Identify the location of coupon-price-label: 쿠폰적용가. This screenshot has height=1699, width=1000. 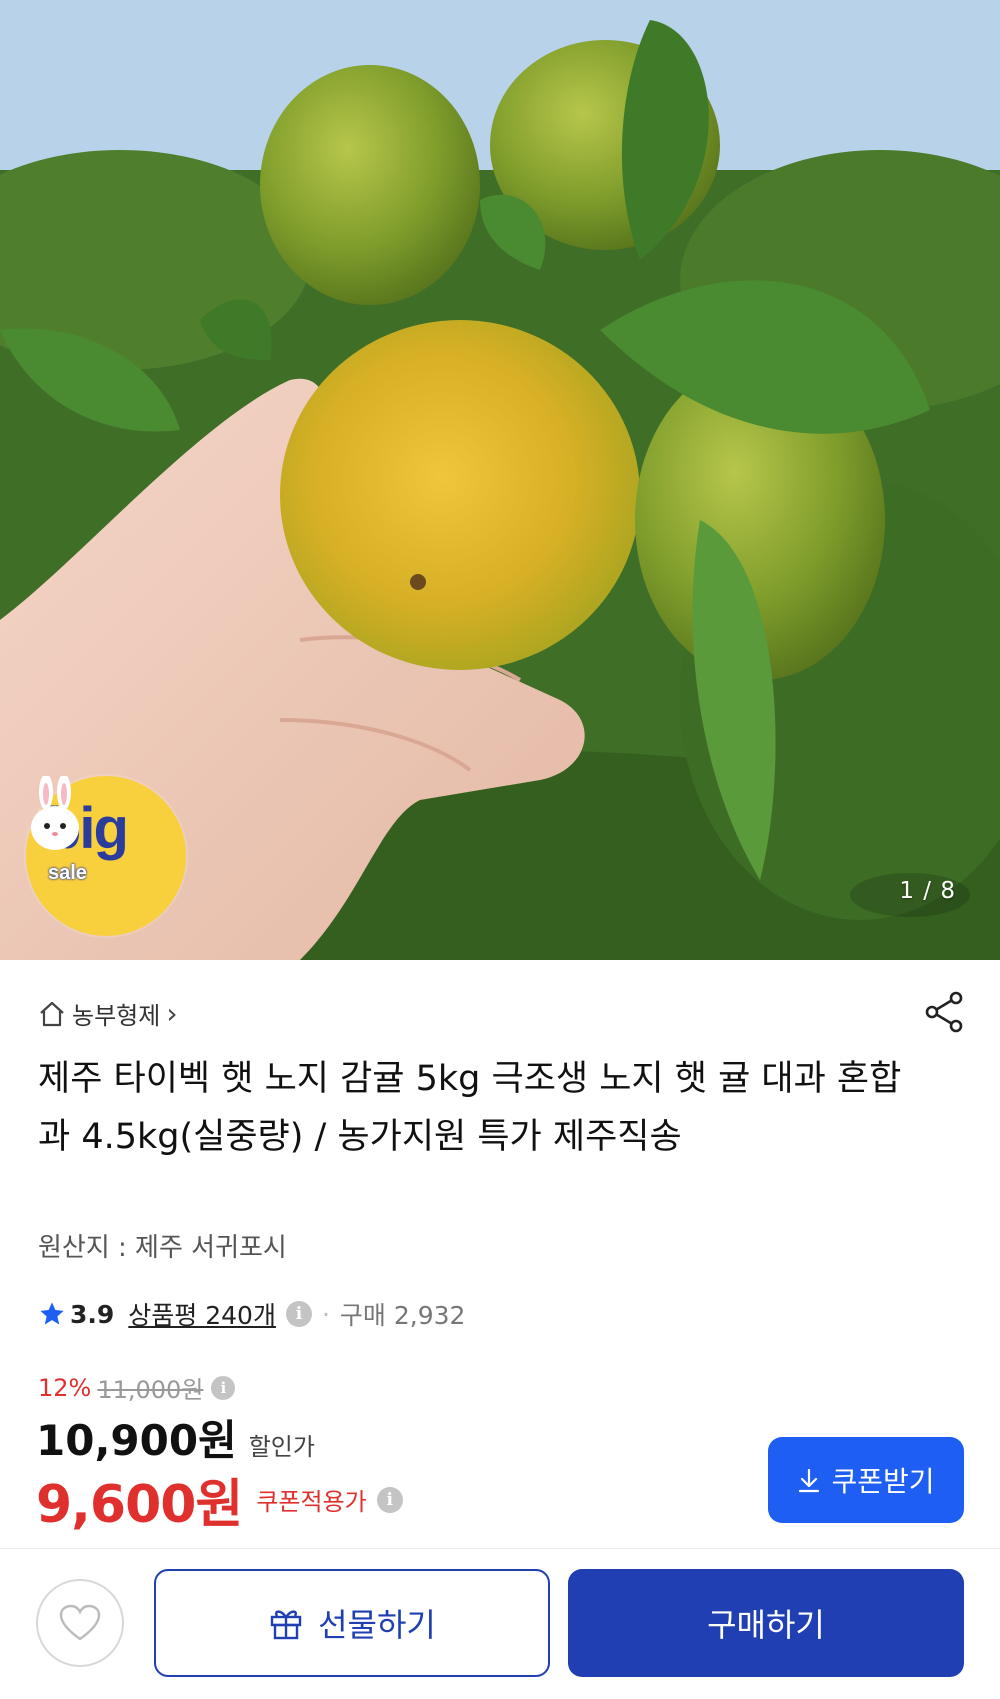
(311, 1502).